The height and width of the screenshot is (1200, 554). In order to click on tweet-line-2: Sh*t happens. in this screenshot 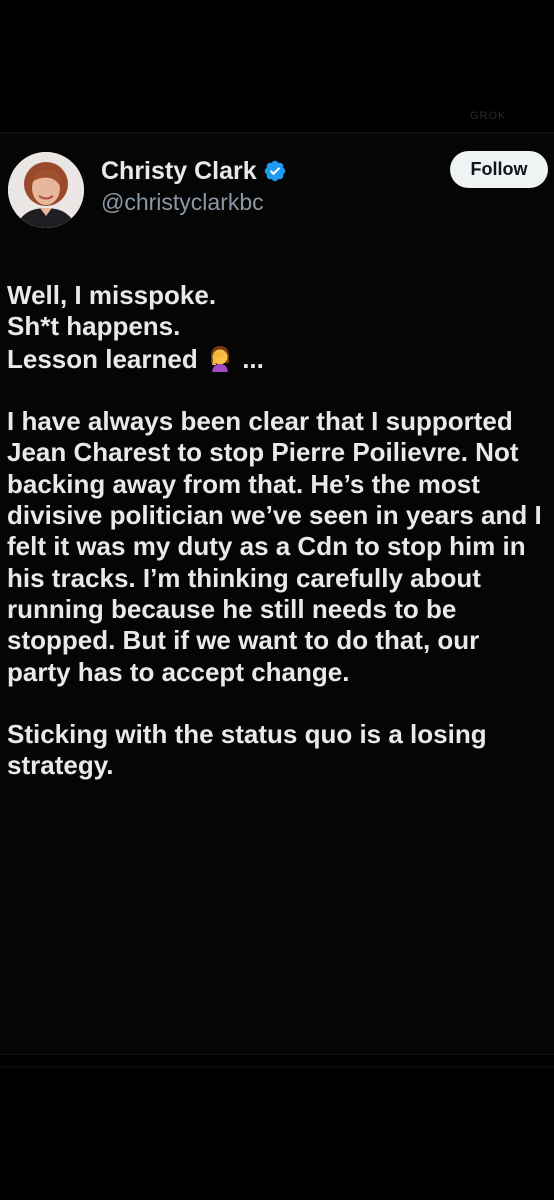, I will do `click(94, 326)`.